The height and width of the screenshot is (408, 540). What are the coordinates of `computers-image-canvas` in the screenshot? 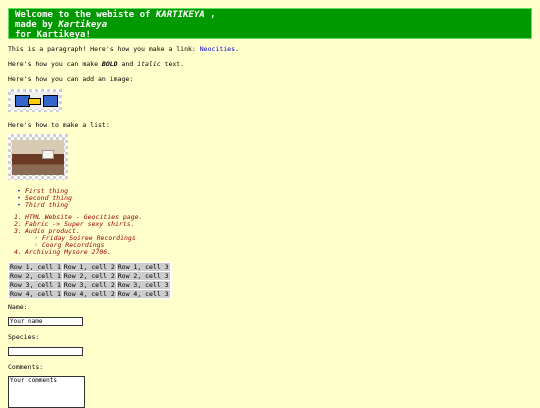 It's located at (35, 100).